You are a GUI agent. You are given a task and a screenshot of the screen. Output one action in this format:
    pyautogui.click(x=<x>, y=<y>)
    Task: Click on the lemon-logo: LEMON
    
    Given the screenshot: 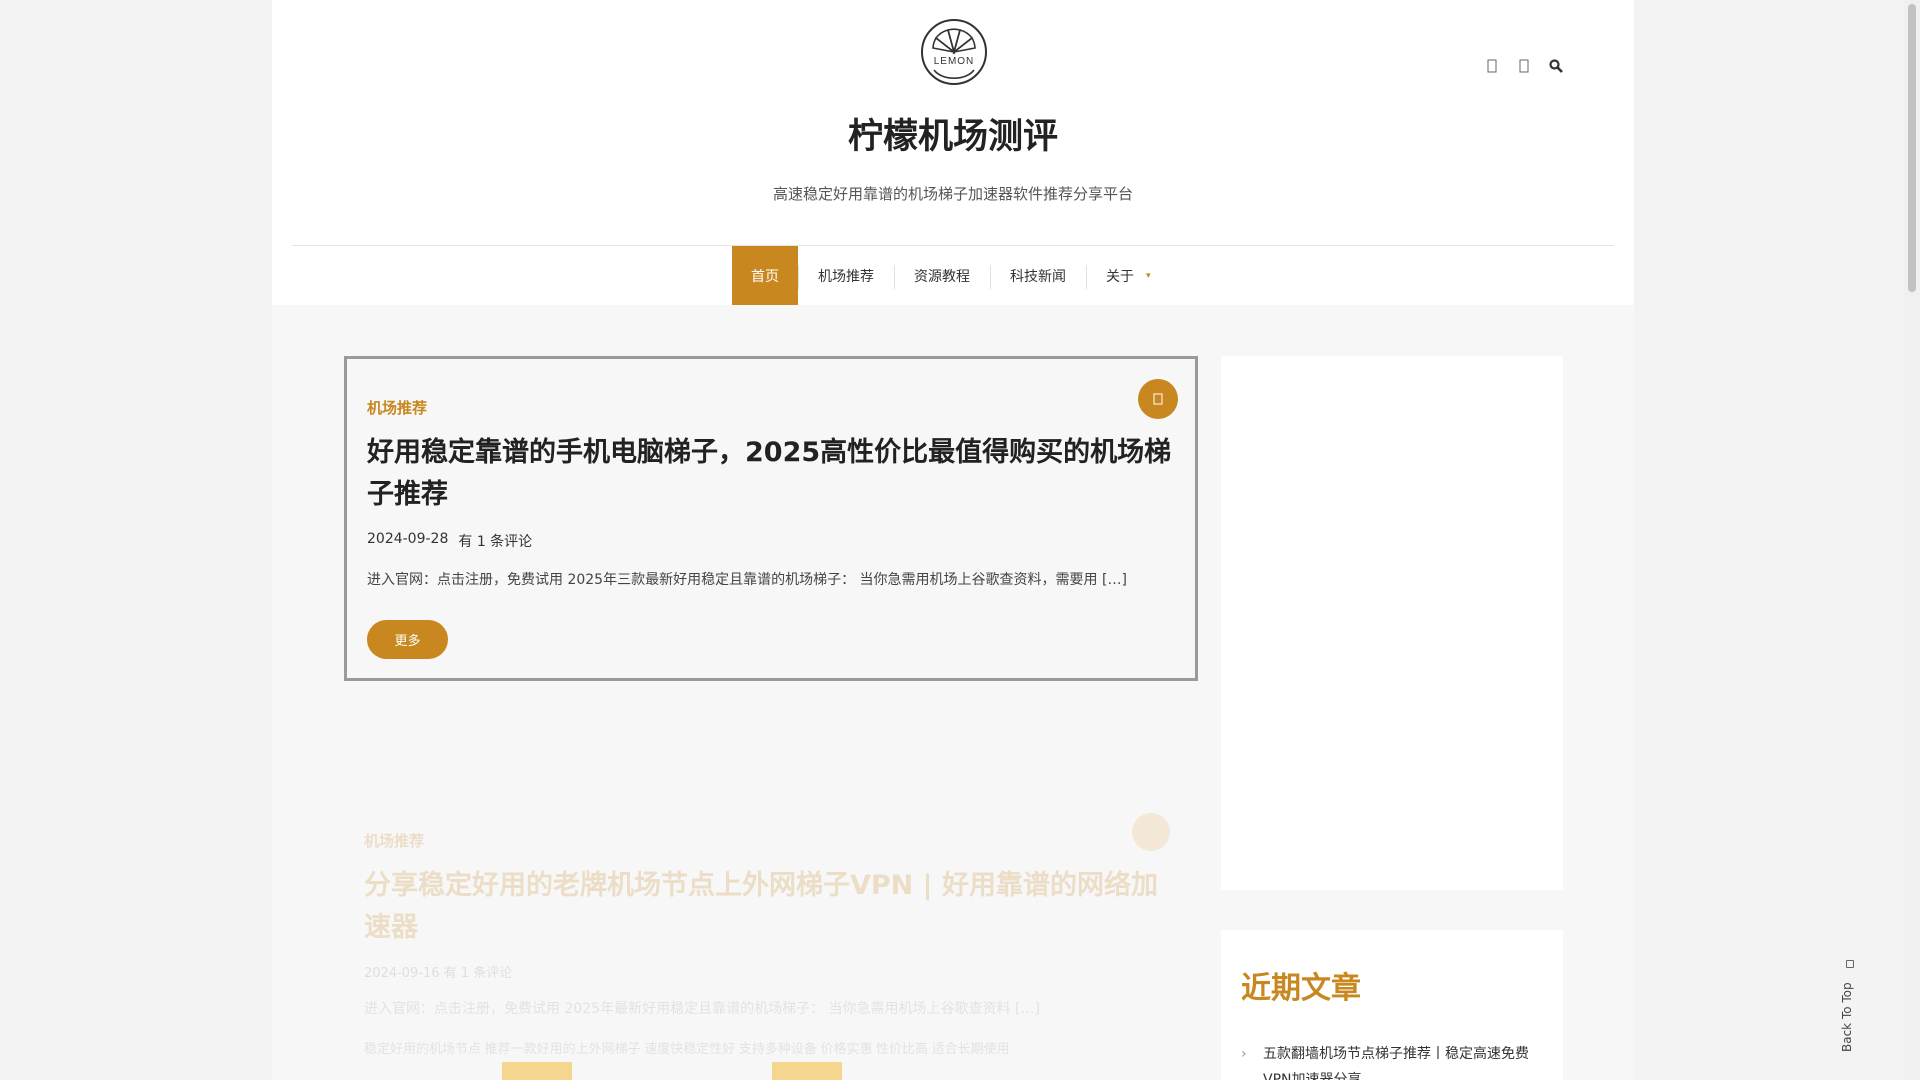 What is the action you would take?
    pyautogui.click(x=954, y=52)
    